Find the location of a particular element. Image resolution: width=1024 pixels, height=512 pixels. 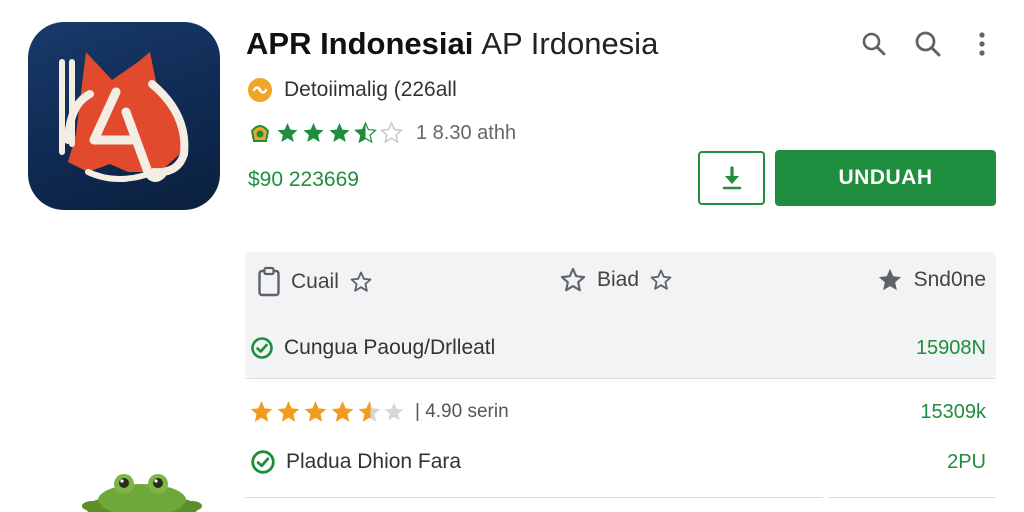

feature-check-item: Pladua Dhion Fara is located at coordinates (355, 462).